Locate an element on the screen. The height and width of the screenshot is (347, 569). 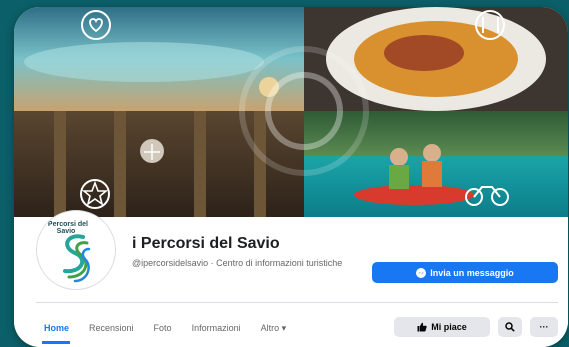
avatar: i Percorsi del Savio is located at coordinates (76, 250).